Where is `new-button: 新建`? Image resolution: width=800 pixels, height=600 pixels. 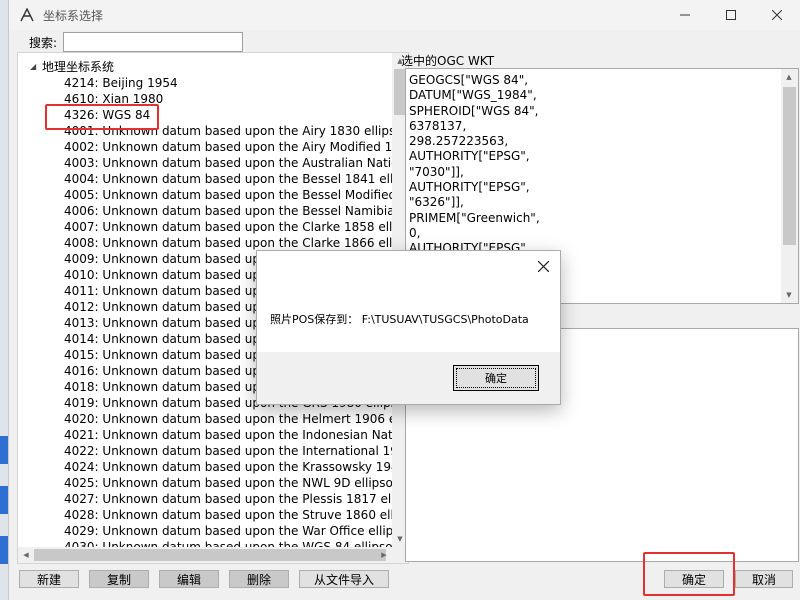
new-button: 新建 is located at coordinates (49, 579).